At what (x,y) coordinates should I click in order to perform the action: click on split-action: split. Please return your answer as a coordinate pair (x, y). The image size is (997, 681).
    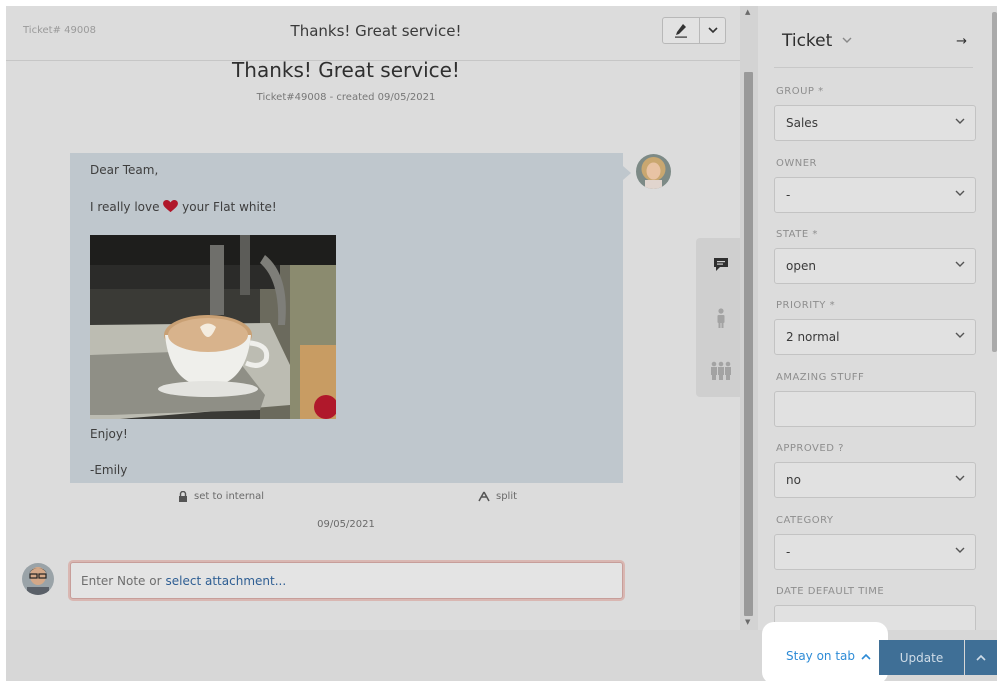
    Looking at the image, I should click on (497, 496).